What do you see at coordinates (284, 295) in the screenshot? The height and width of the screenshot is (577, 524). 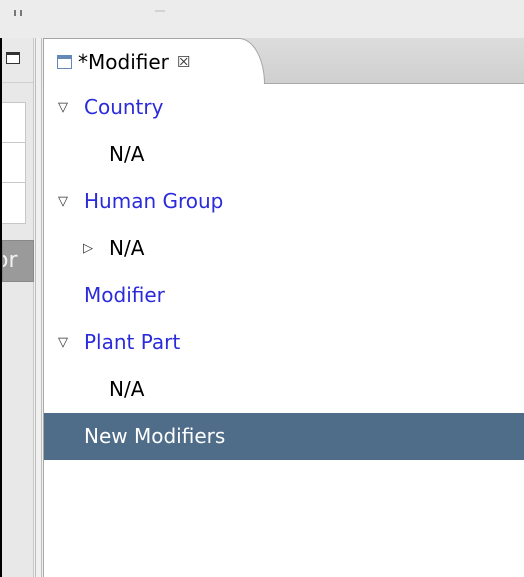 I see `tree-row: Modifier` at bounding box center [284, 295].